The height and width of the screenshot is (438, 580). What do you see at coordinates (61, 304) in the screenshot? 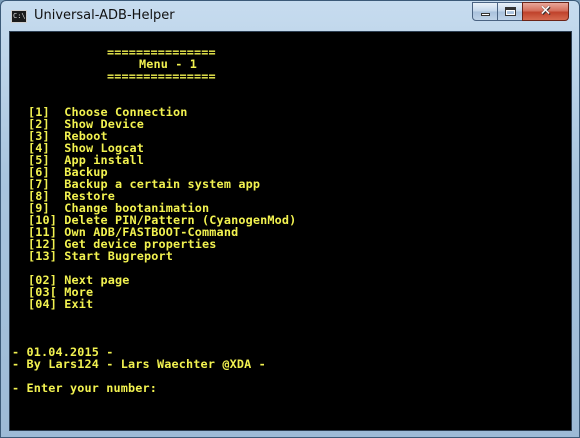
I see `nav-item: [04] Exit` at bounding box center [61, 304].